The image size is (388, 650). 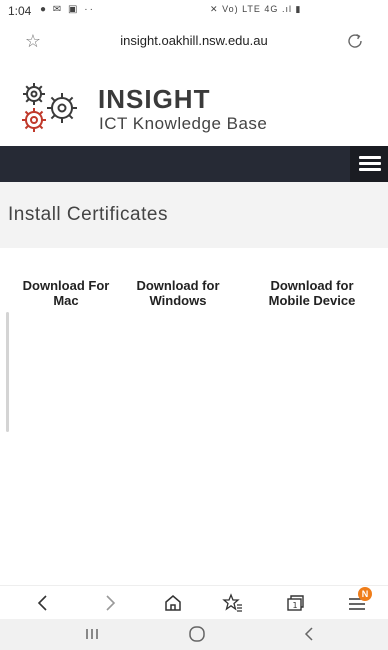 What do you see at coordinates (365, 594) in the screenshot?
I see `notification-badge: N` at bounding box center [365, 594].